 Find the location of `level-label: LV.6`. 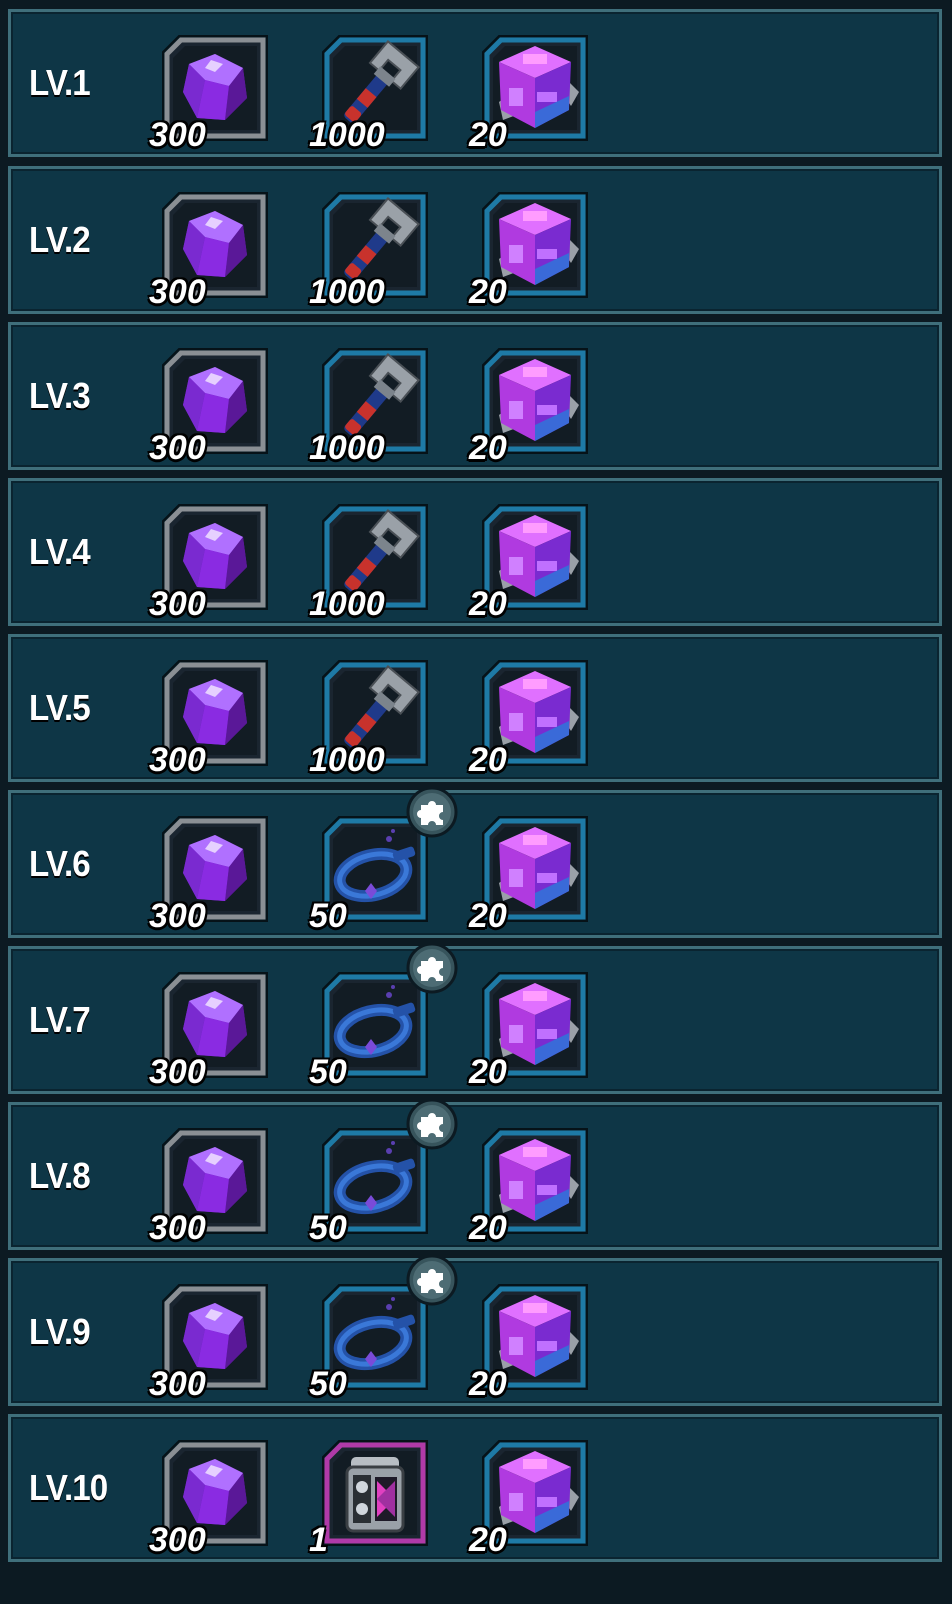

level-label: LV.6 is located at coordinates (60, 863).